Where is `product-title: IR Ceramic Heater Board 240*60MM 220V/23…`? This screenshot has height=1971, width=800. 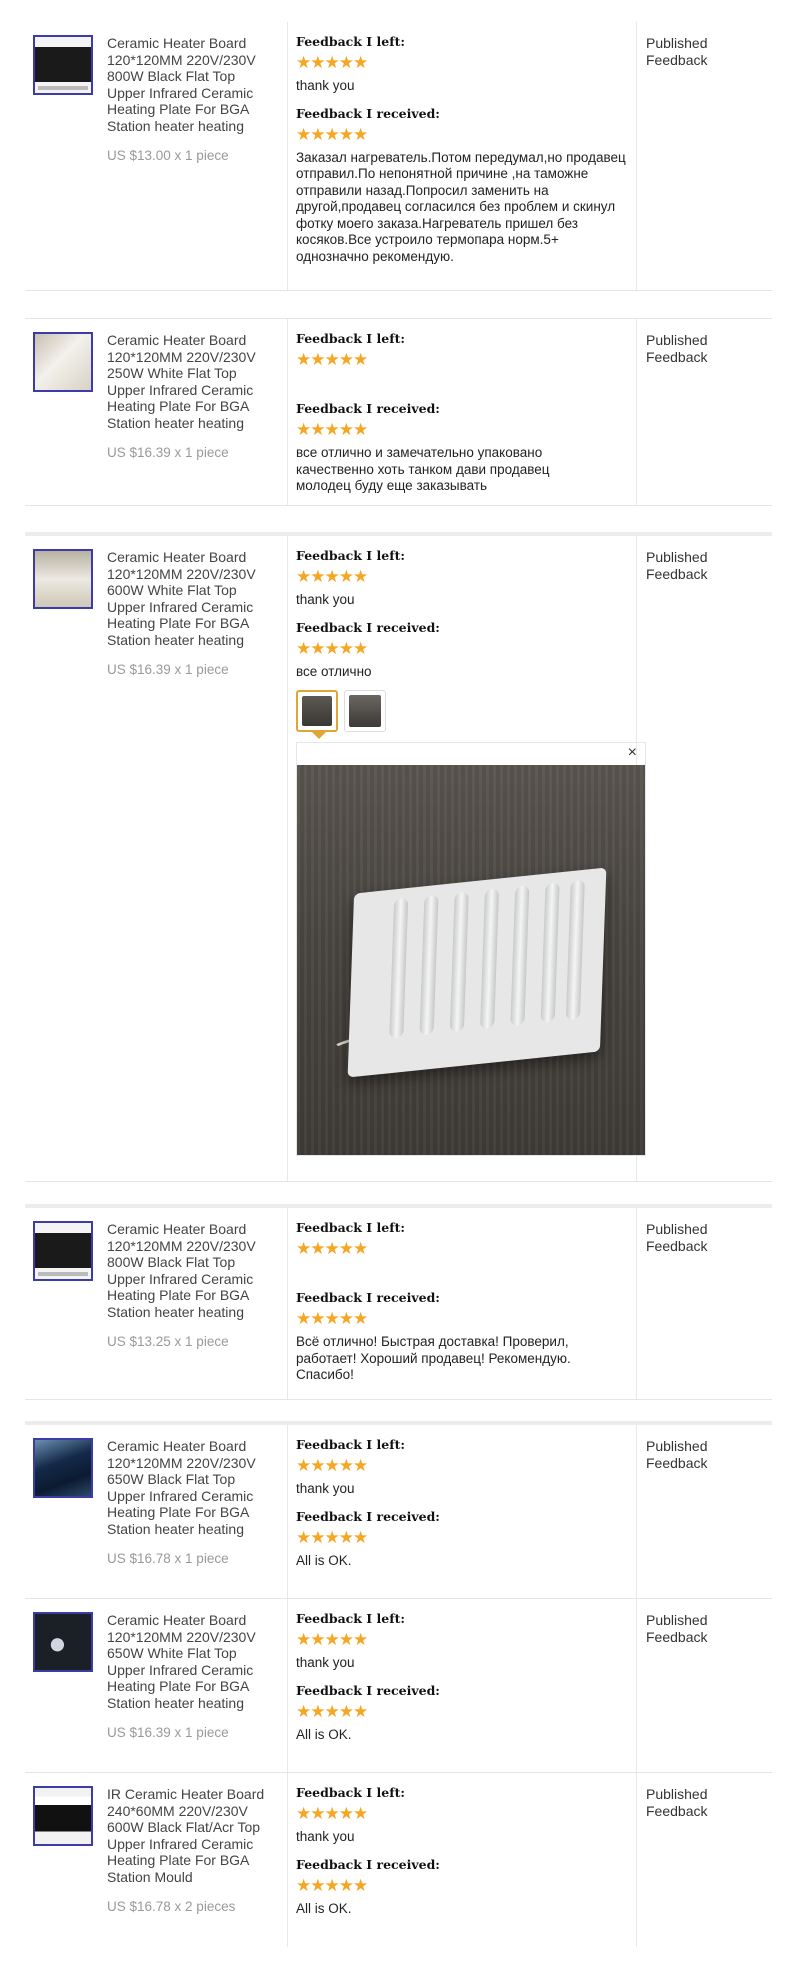 product-title: IR Ceramic Heater Board 240*60MM 220V/23… is located at coordinates (187, 1835).